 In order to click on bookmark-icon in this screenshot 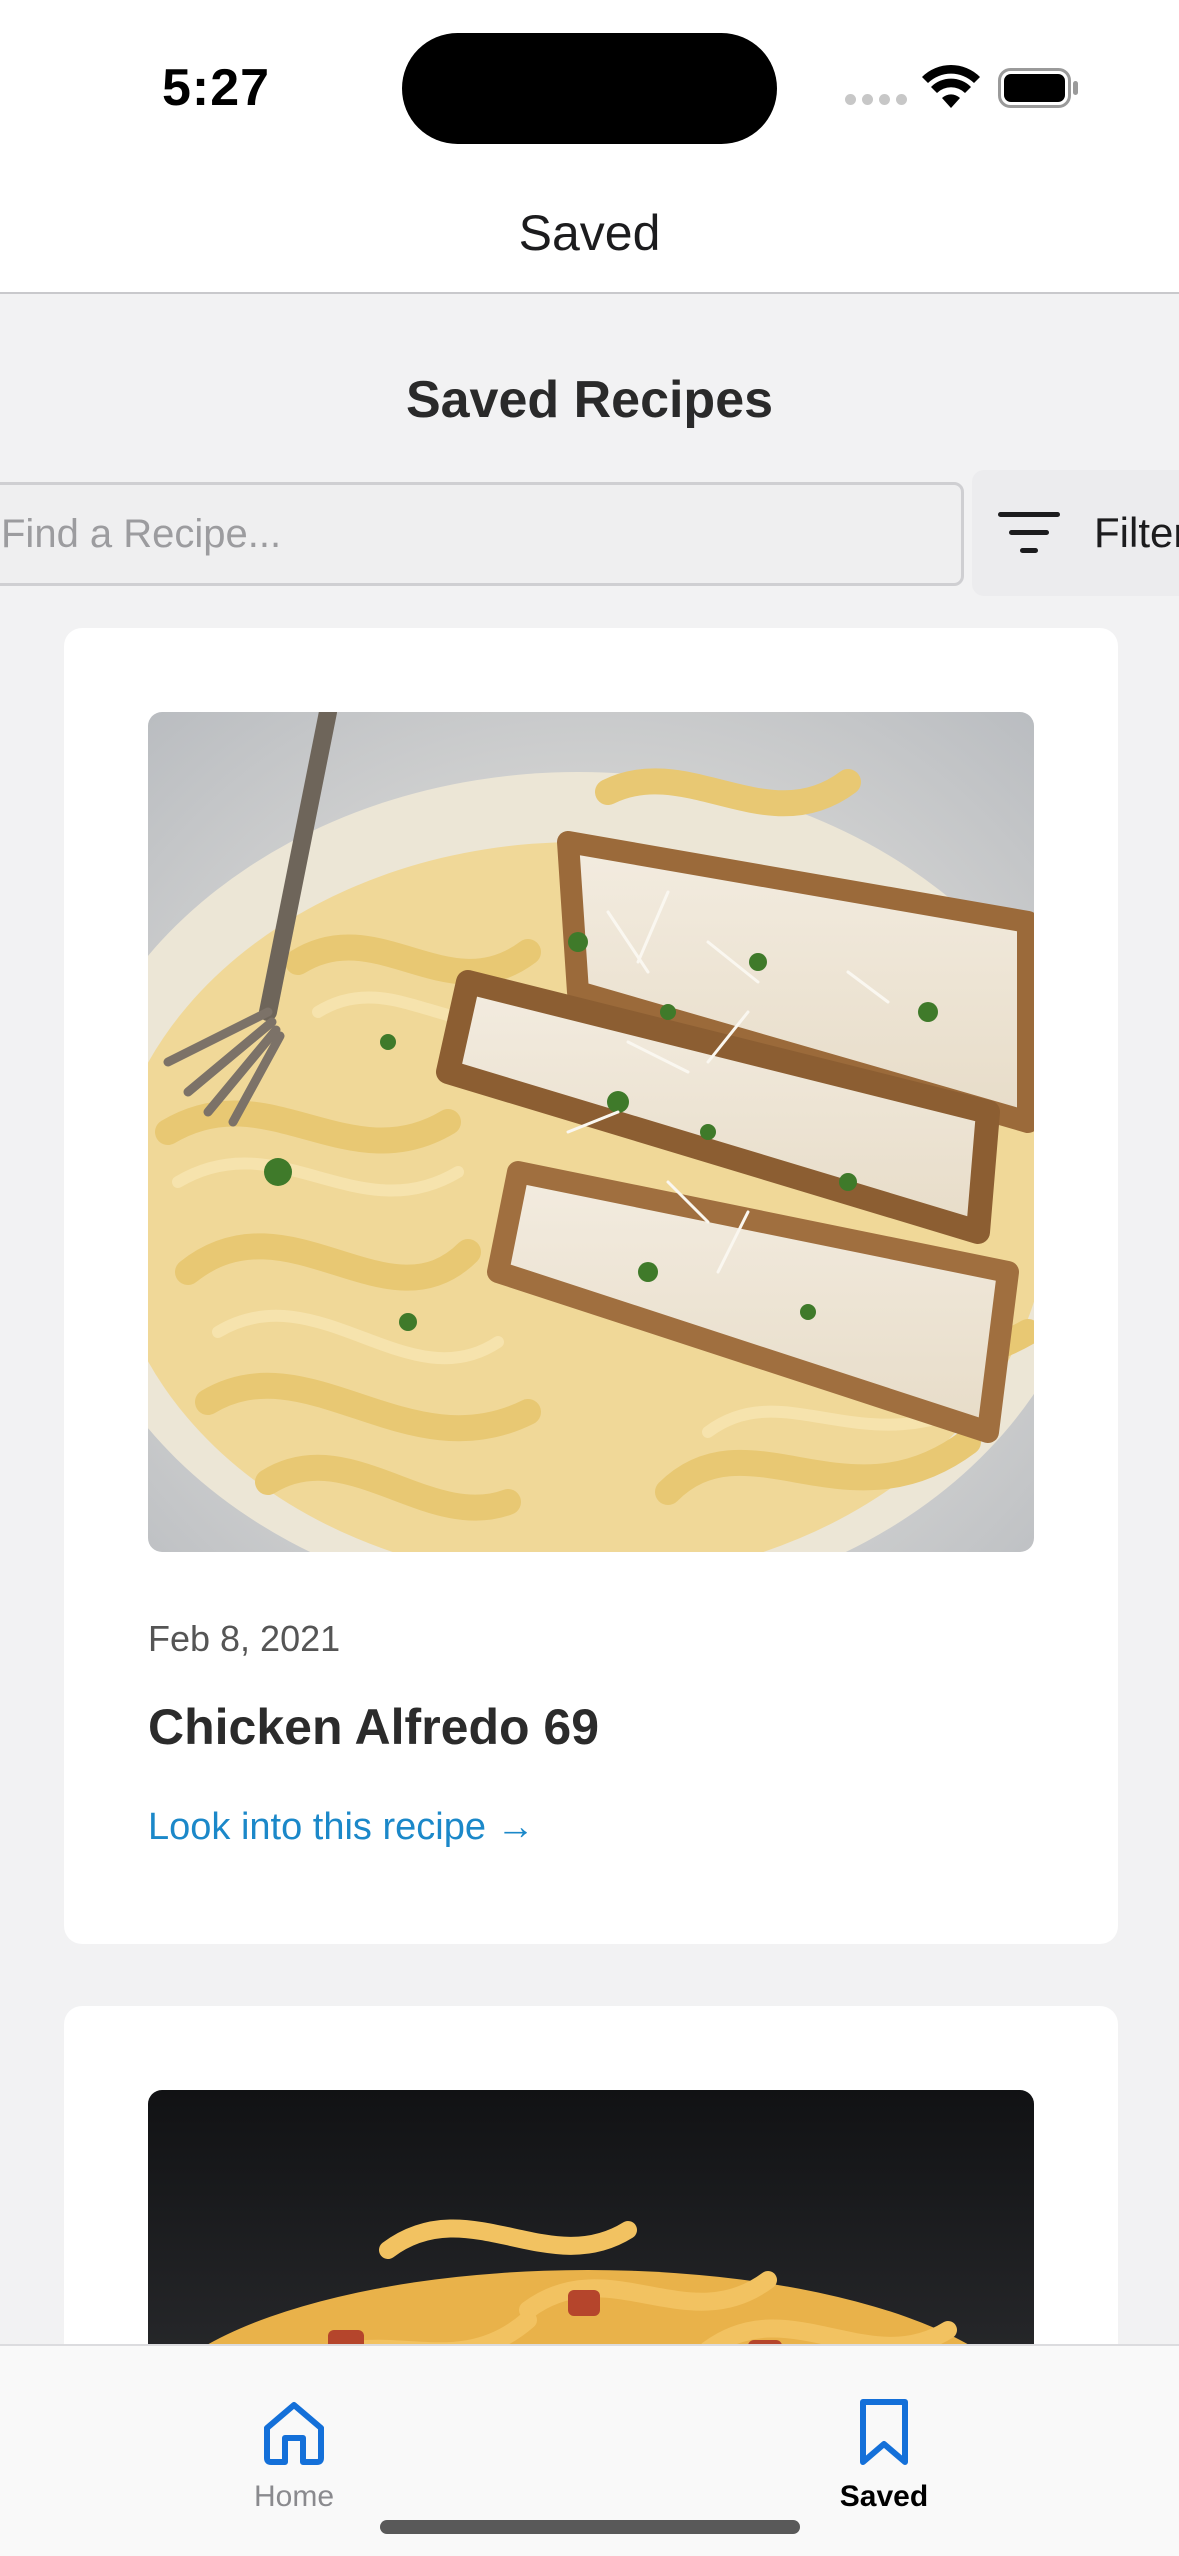, I will do `click(884, 2432)`.